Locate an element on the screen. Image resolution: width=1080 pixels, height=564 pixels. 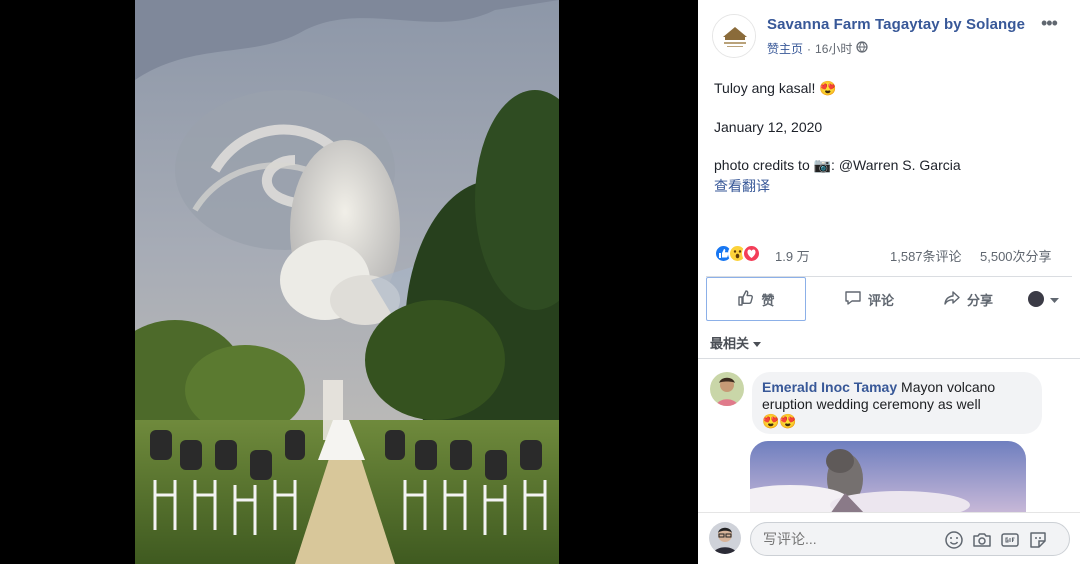
comment-bubble-icon is located at coordinates (853, 299).